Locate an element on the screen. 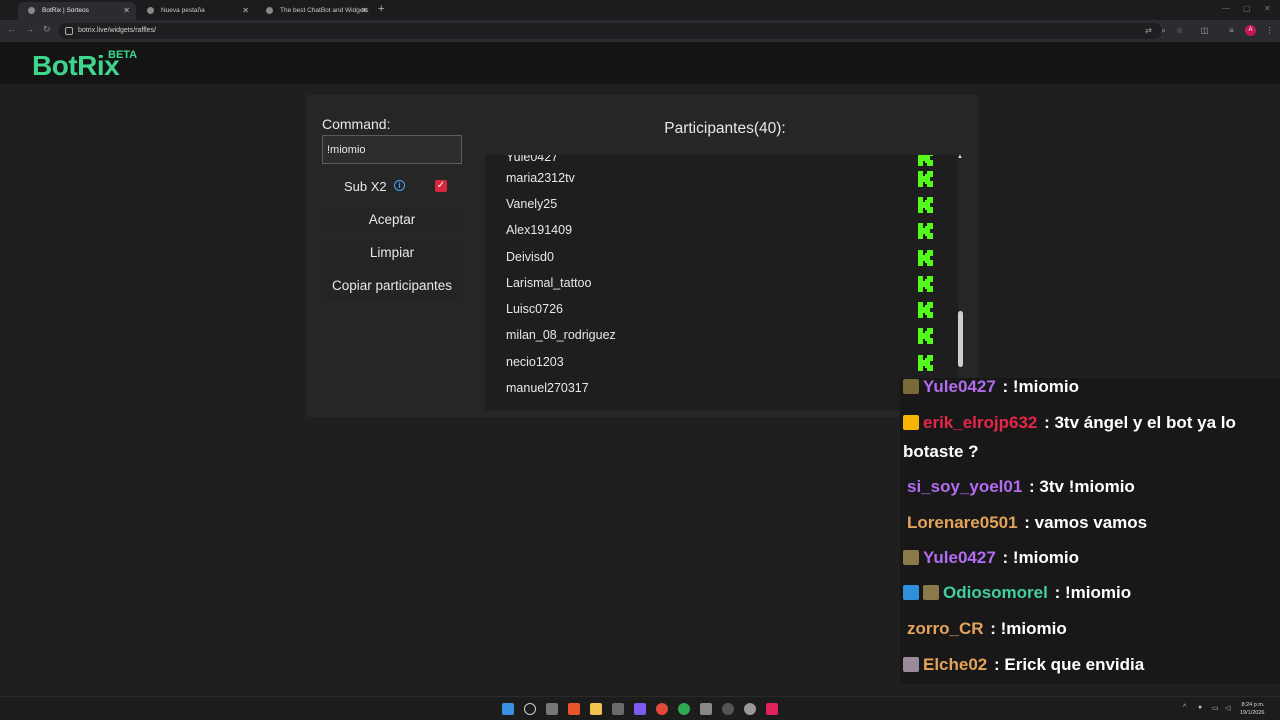 This screenshot has width=1280, height=720. zoom-icon: ⌕ is located at coordinates (1163, 30).